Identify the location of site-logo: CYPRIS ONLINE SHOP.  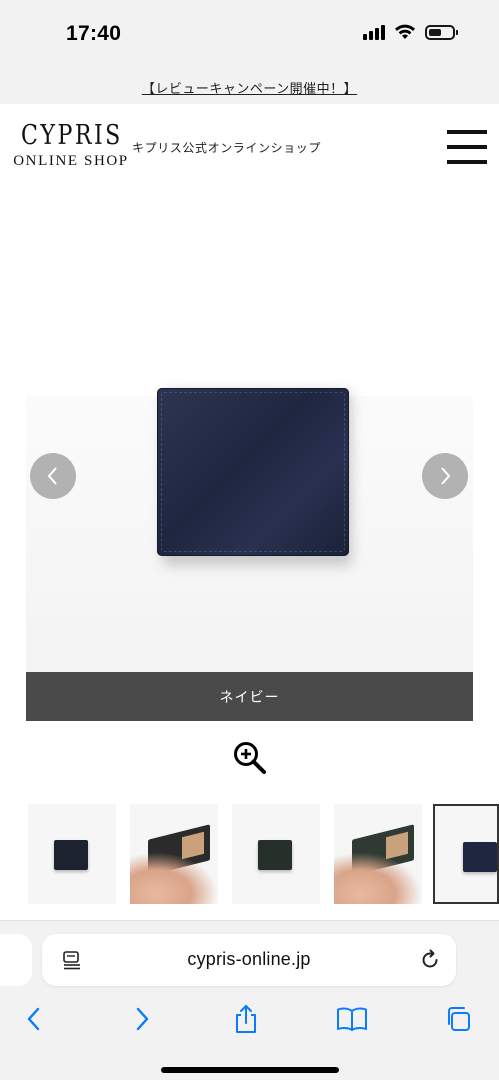
(71, 145).